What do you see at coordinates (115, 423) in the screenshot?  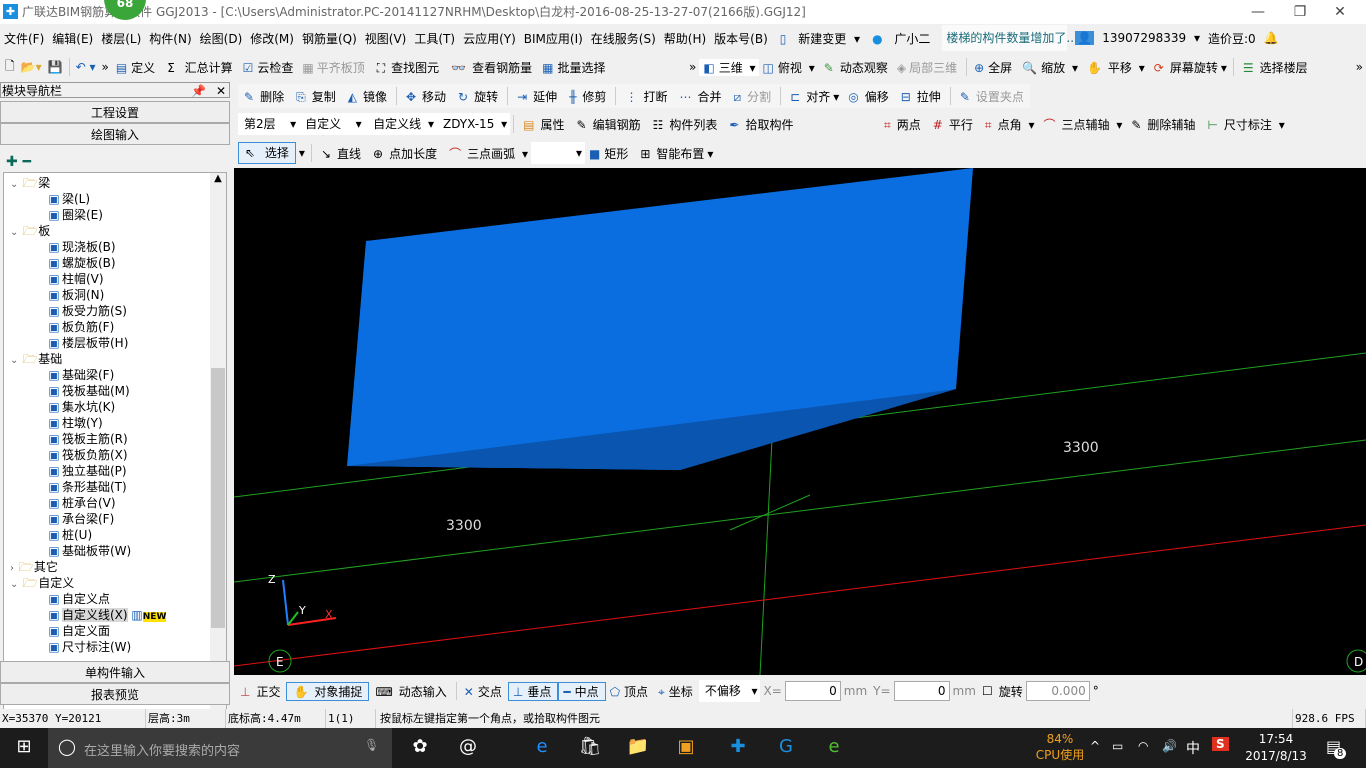 I see `tree-item: ▣ 柱墩(Y)` at bounding box center [115, 423].